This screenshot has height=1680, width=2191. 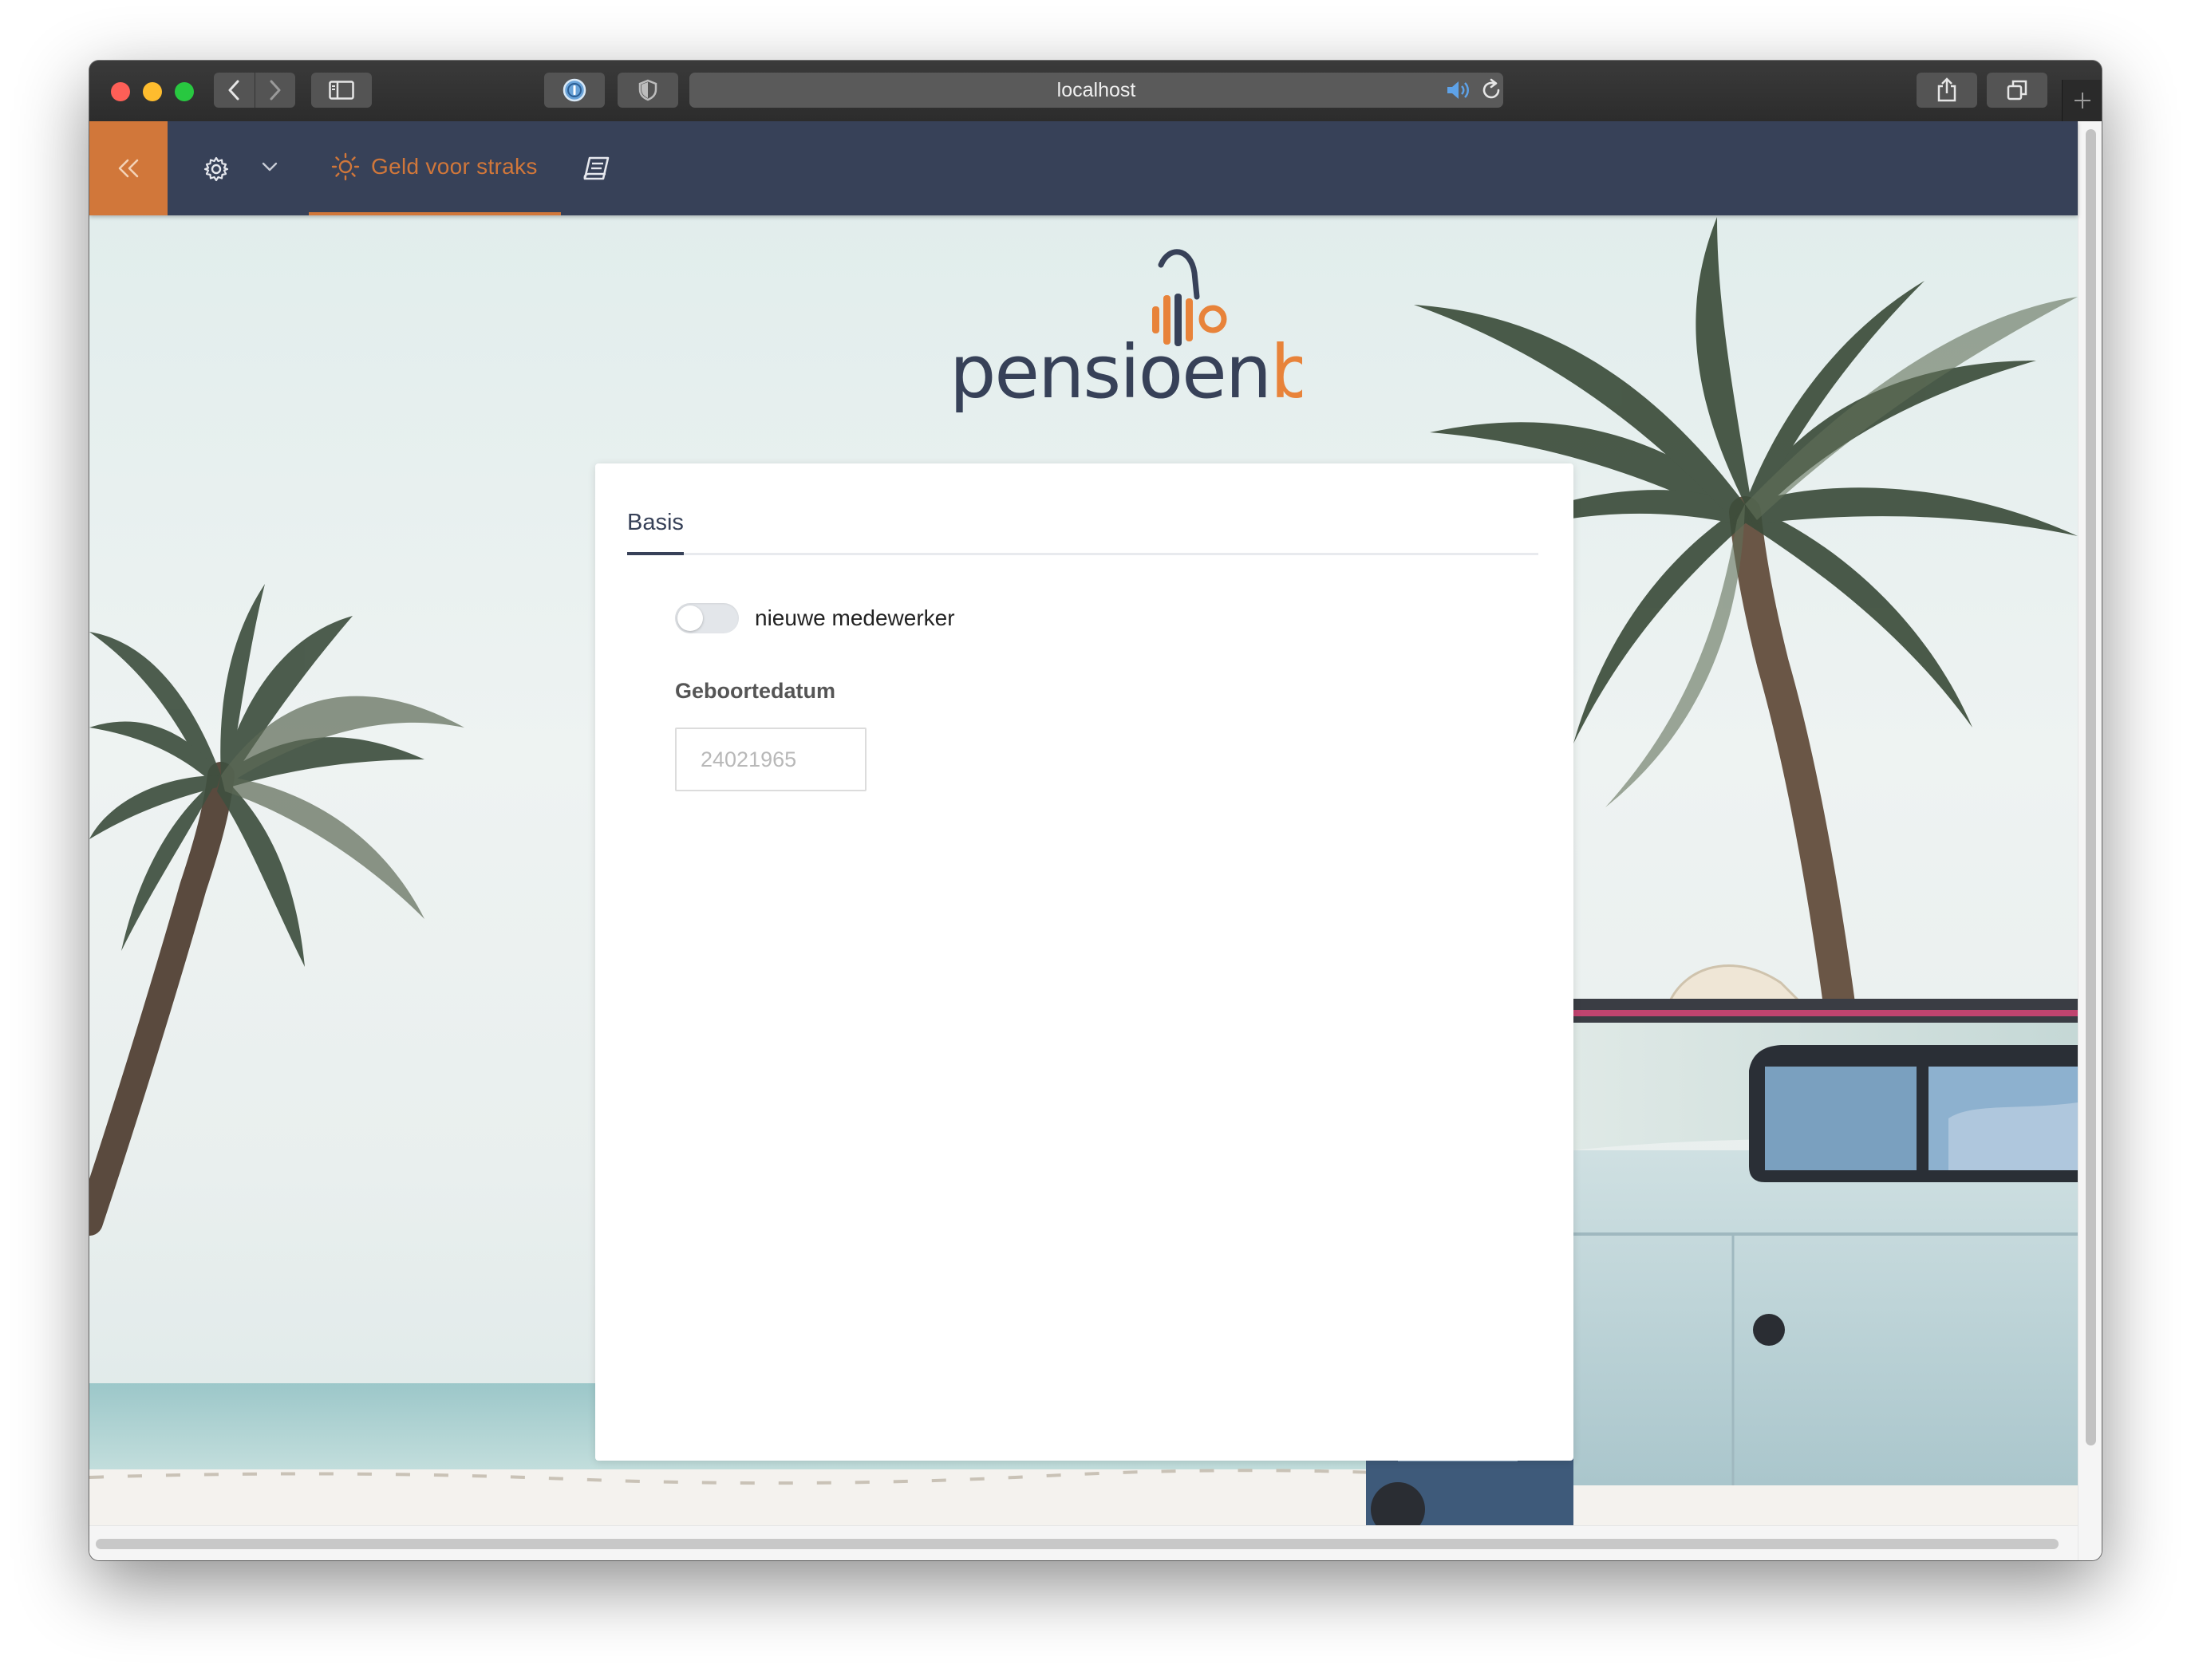 I want to click on minimize-window-button, so click(x=152, y=91).